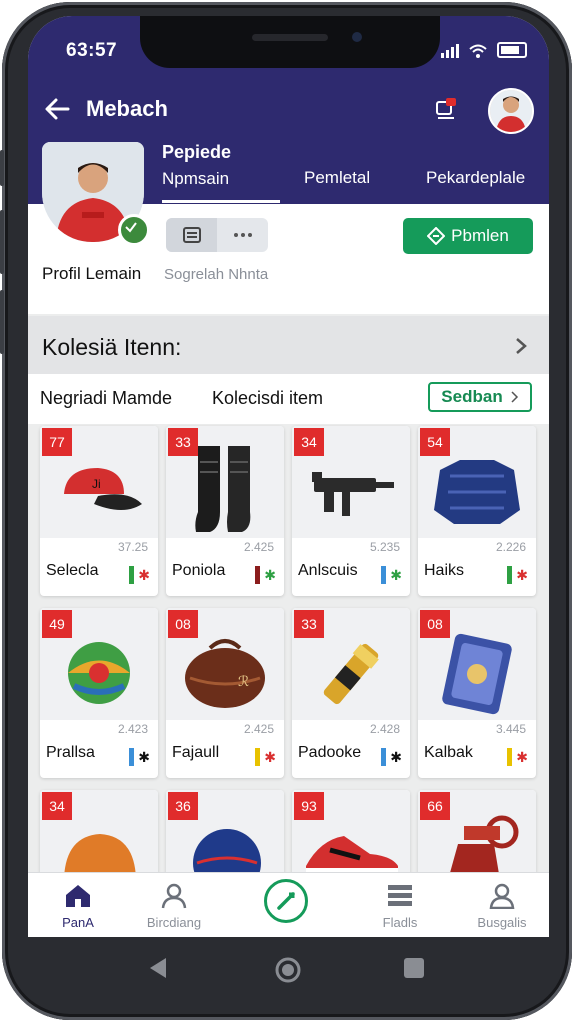 The width and height of the screenshot is (576, 1024). I want to click on status-time: 63:57, so click(92, 50).